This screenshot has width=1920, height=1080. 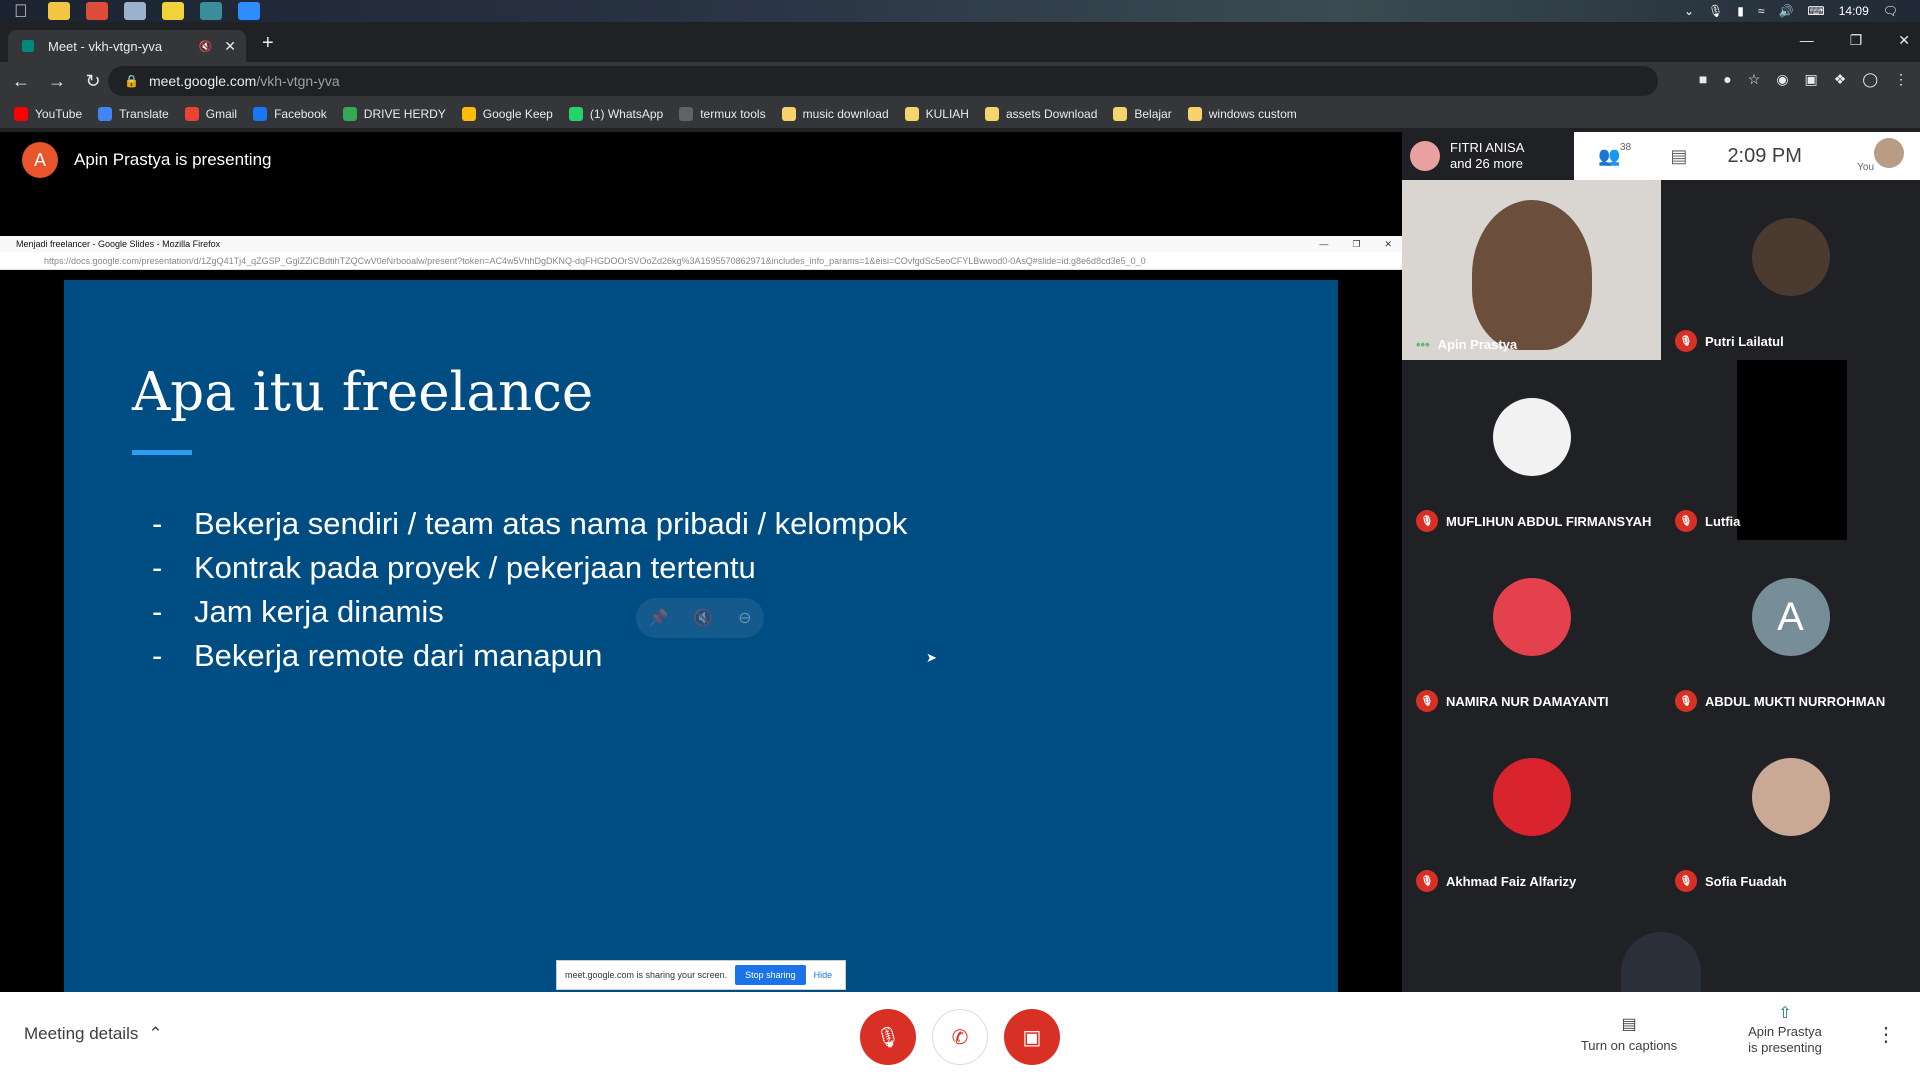 I want to click on camera-toggle-button: ▣, so click(x=1032, y=1037).